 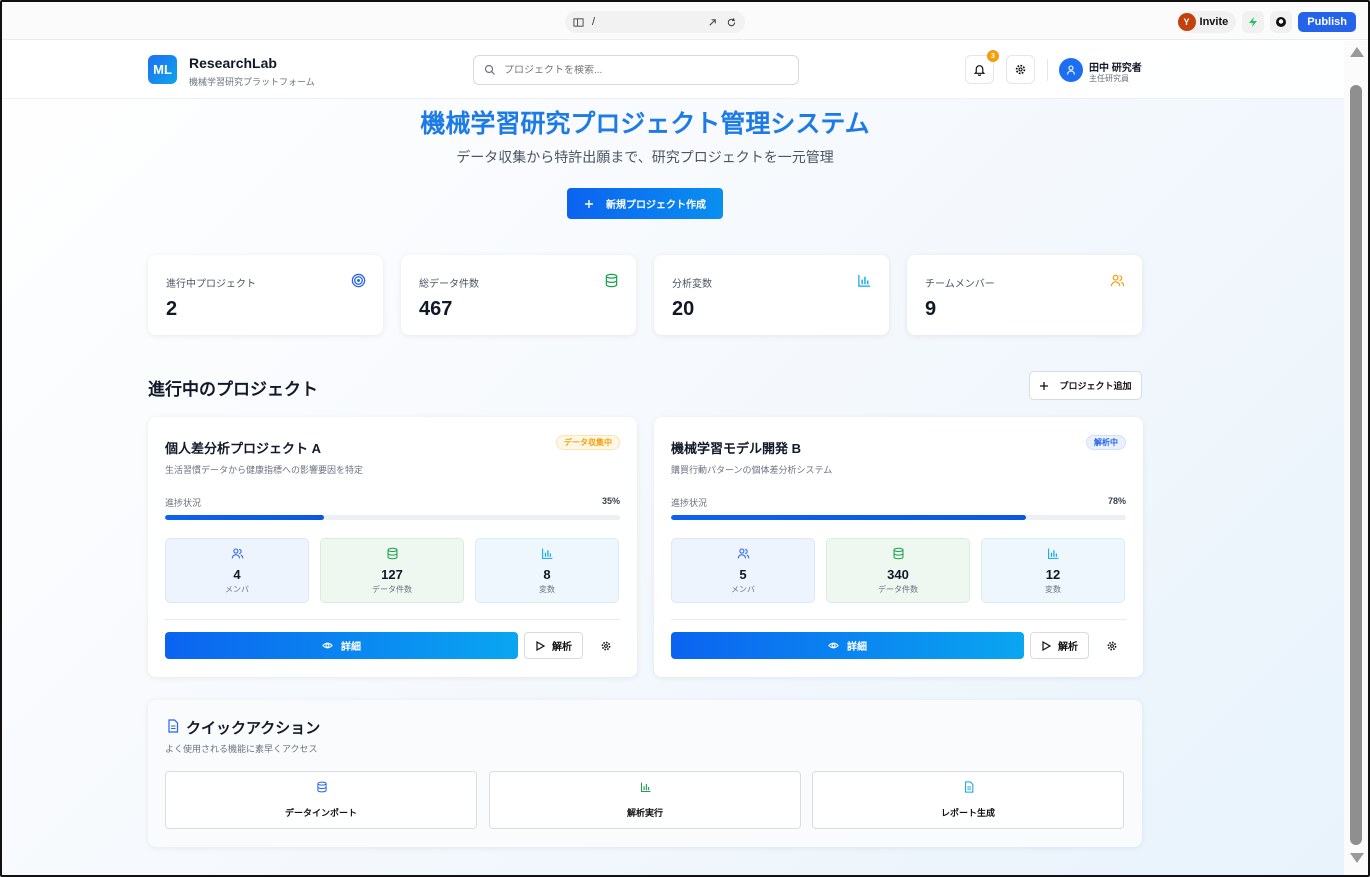 I want to click on vertical-scrollbar, so click(x=1356, y=458).